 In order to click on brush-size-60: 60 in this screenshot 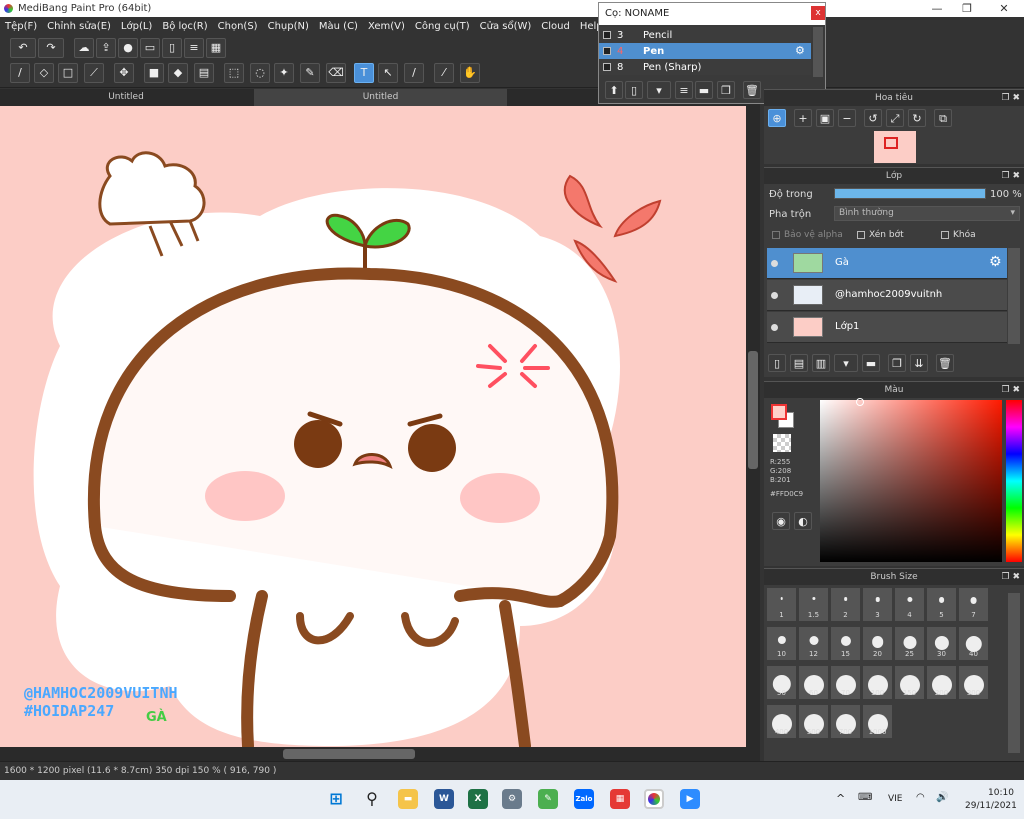, I will do `click(813, 682)`.